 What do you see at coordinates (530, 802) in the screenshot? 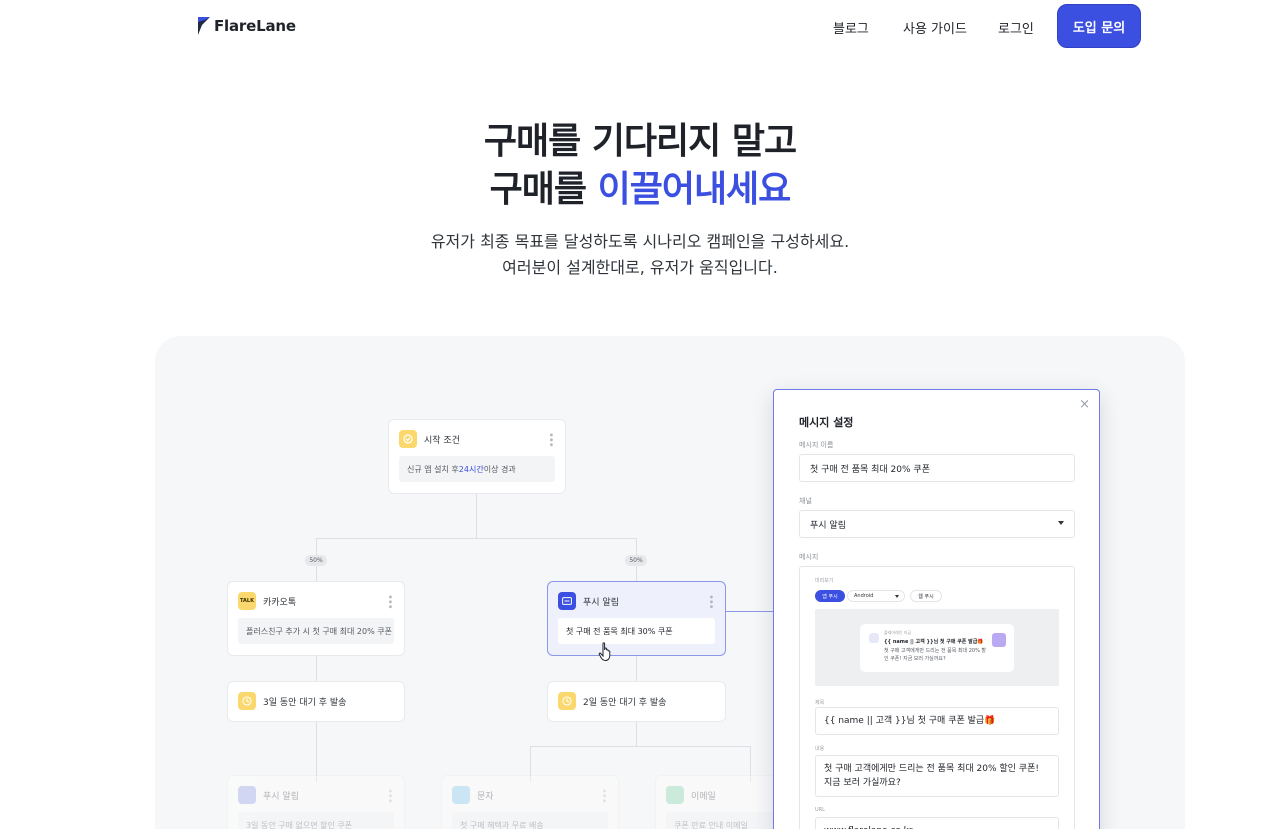
I see `bottom-sms-node: 문자 ••• 첫 구매 혜택과 무료 배송` at bounding box center [530, 802].